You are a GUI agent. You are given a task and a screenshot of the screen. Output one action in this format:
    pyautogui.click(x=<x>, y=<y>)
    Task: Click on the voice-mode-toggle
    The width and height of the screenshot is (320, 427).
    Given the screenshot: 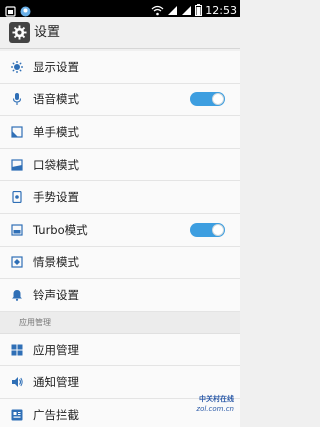 What is the action you would take?
    pyautogui.click(x=207, y=99)
    